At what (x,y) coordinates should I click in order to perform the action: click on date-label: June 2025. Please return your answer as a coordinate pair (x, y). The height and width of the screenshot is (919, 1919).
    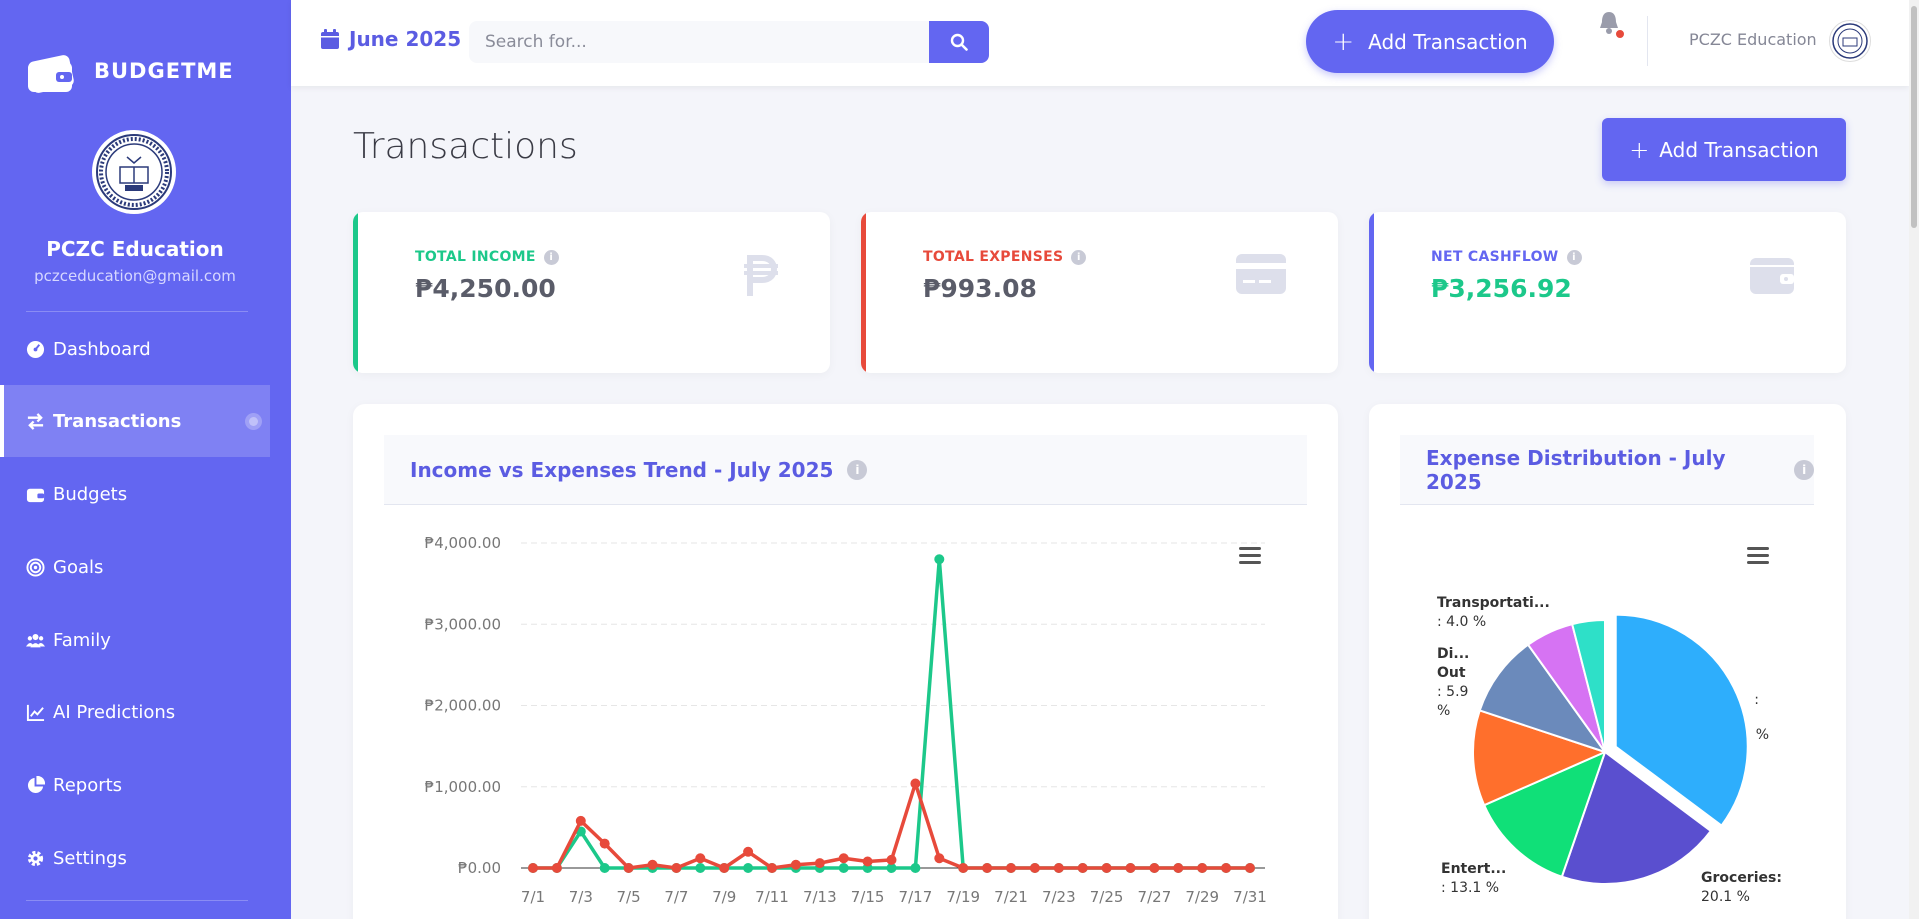
    Looking at the image, I should click on (405, 39).